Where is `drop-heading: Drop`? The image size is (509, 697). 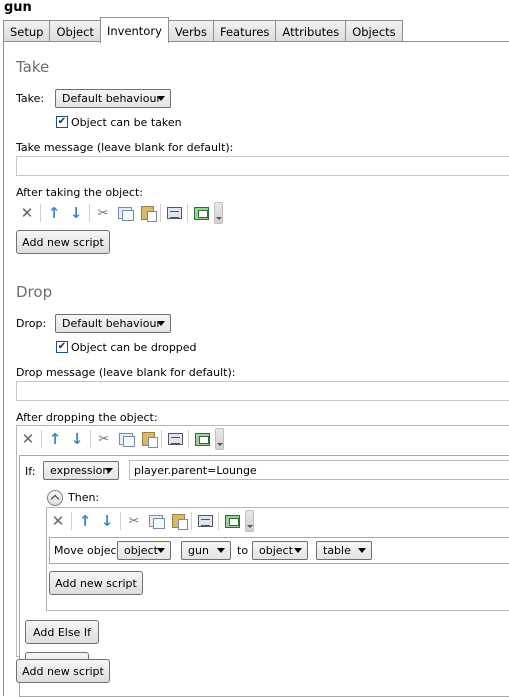
drop-heading: Drop is located at coordinates (34, 292).